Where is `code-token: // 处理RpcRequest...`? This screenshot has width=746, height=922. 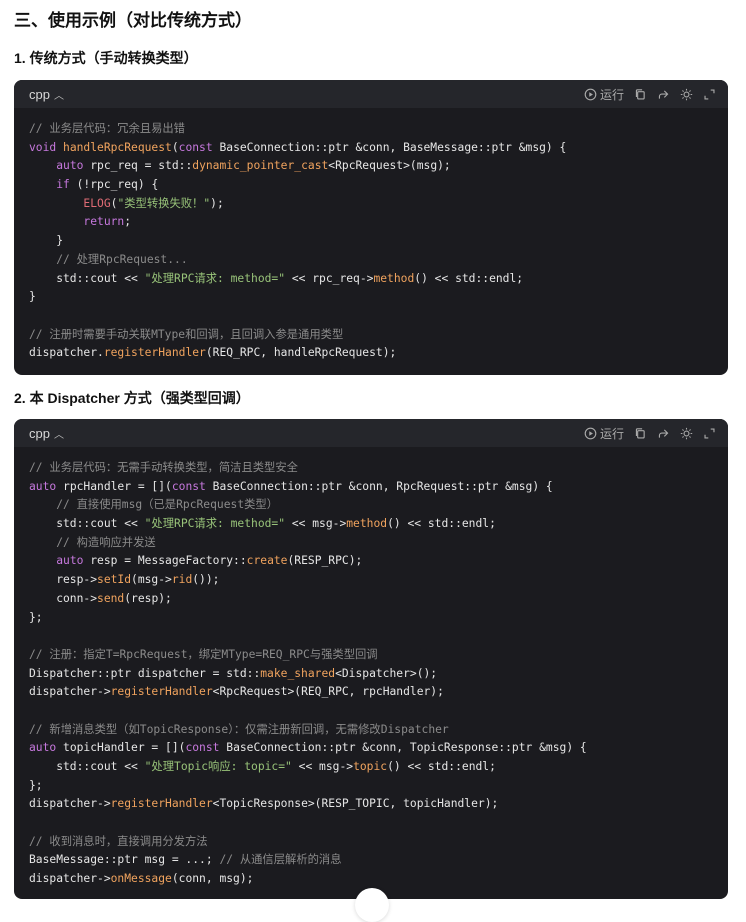
code-token: // 处理RpcRequest... is located at coordinates (122, 259).